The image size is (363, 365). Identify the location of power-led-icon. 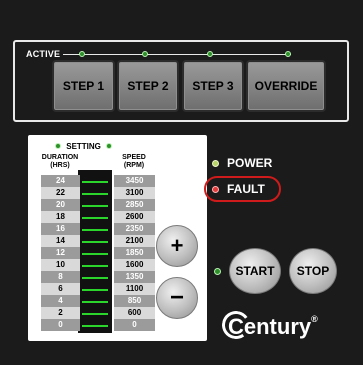
(215, 163).